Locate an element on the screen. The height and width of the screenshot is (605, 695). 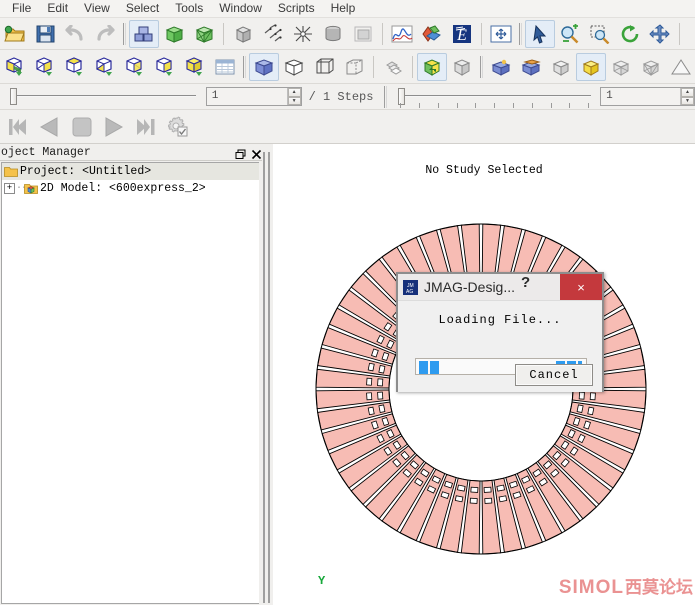
wireframe-edges-icon is located at coordinates (324, 67).